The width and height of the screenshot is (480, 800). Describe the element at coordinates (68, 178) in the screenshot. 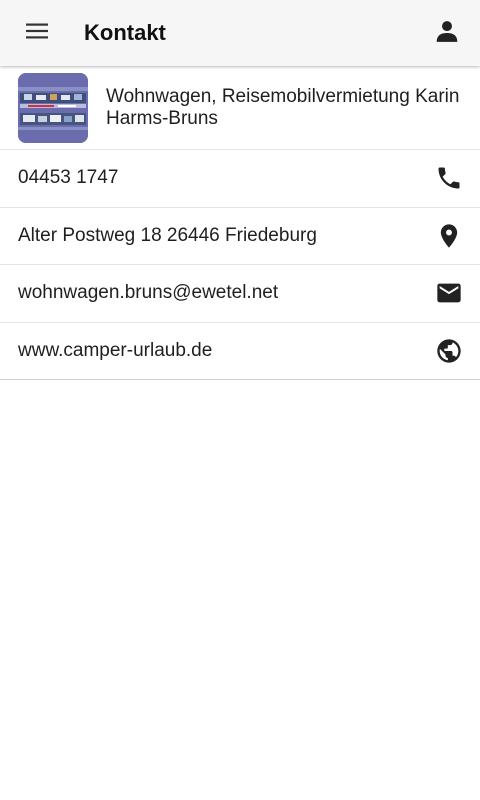

I see `phone-number: 04453 1747` at that location.